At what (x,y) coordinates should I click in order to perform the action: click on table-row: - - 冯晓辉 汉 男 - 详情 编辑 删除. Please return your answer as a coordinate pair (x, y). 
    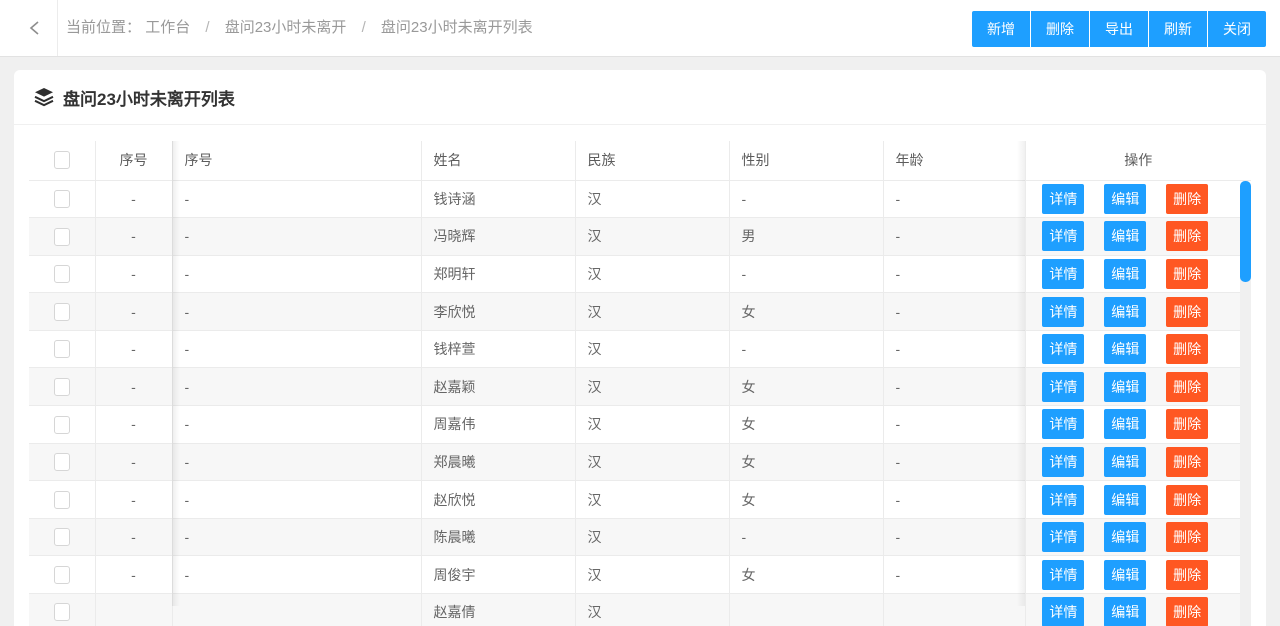
    Looking at the image, I should click on (640, 236).